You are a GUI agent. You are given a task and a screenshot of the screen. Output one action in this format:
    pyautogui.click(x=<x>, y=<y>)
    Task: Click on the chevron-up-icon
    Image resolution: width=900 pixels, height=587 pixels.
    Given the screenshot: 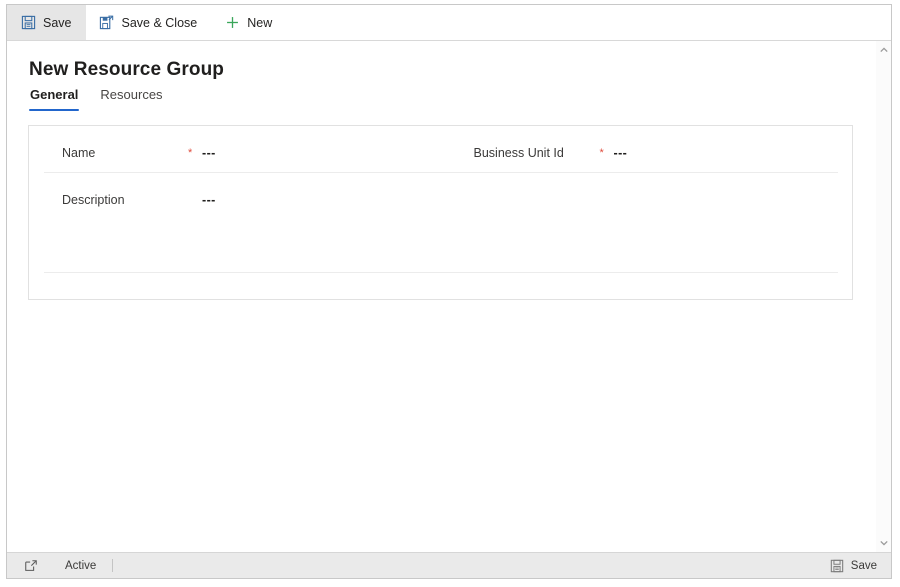 What is the action you would take?
    pyautogui.click(x=884, y=50)
    